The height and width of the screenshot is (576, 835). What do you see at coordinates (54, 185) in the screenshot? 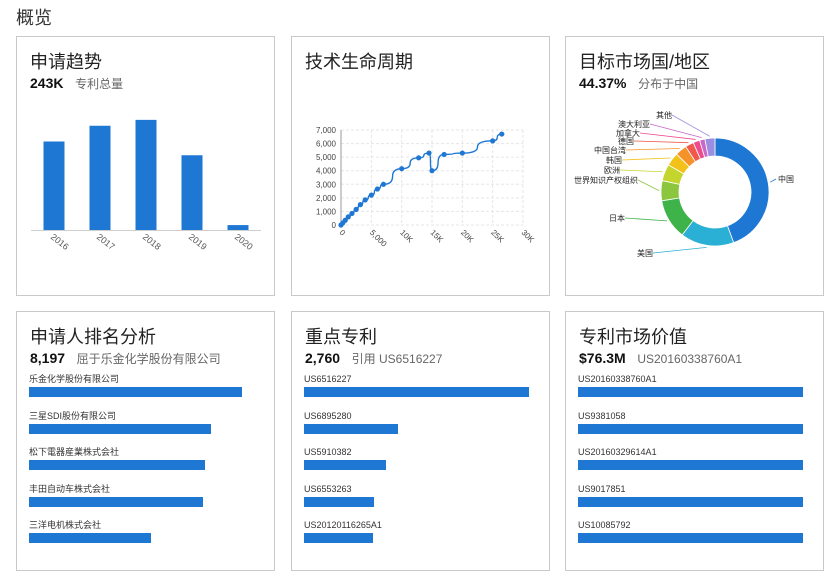
I see `trend-bar-2016` at bounding box center [54, 185].